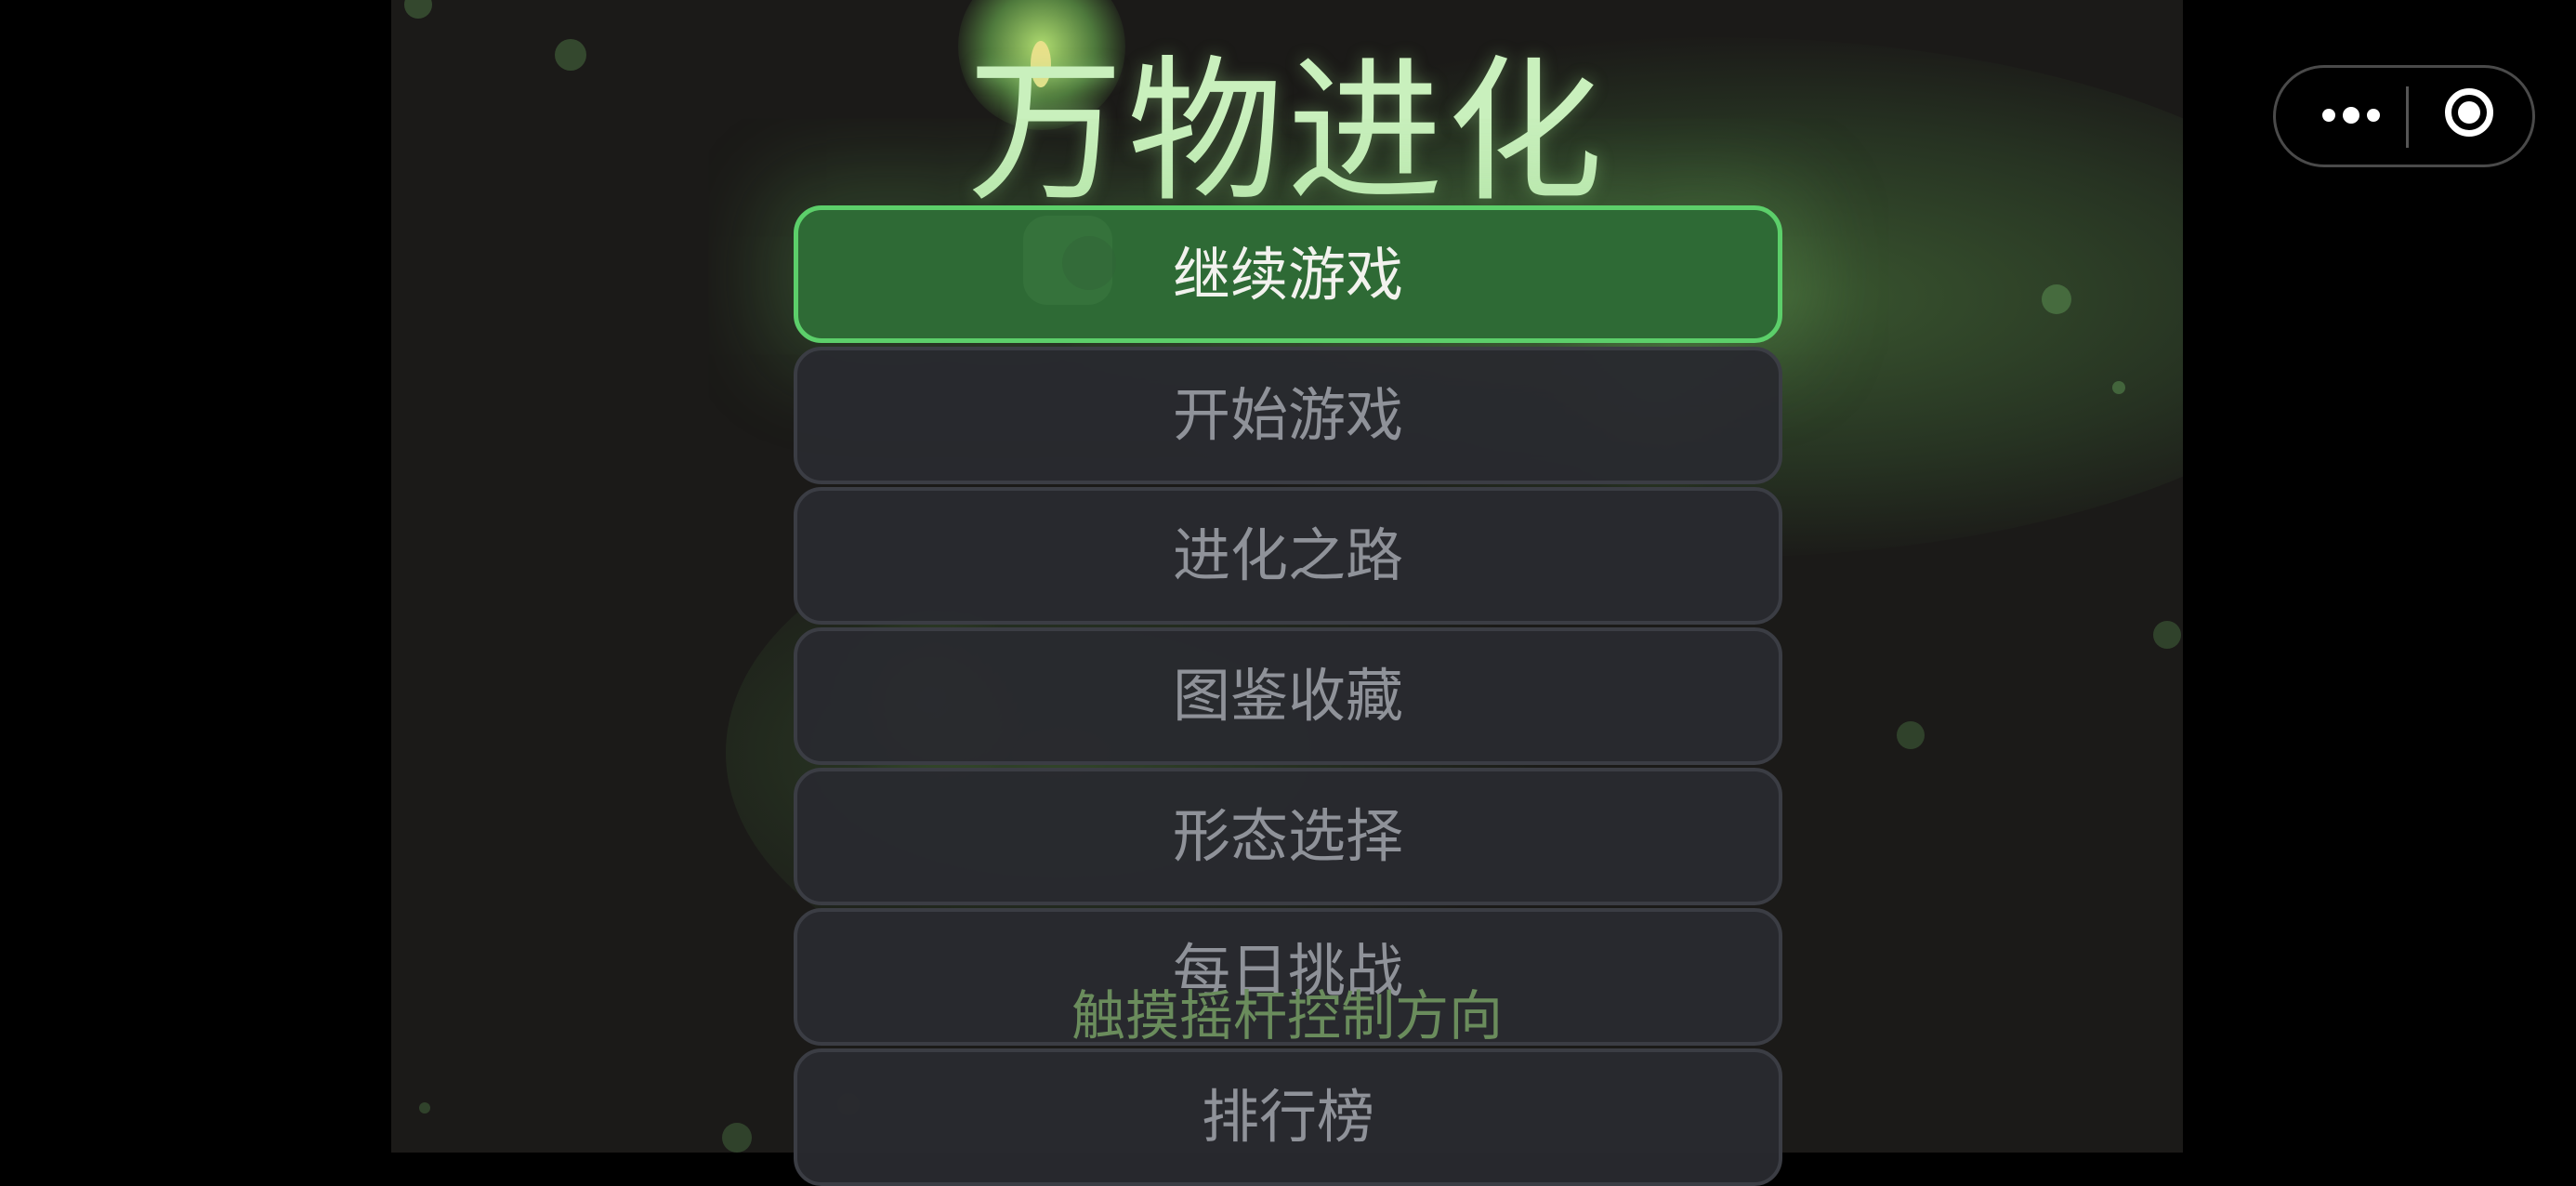 This screenshot has height=1186, width=2576. Describe the element at coordinates (1288, 415) in the screenshot. I see `start-game-button: 开始游戏` at that location.